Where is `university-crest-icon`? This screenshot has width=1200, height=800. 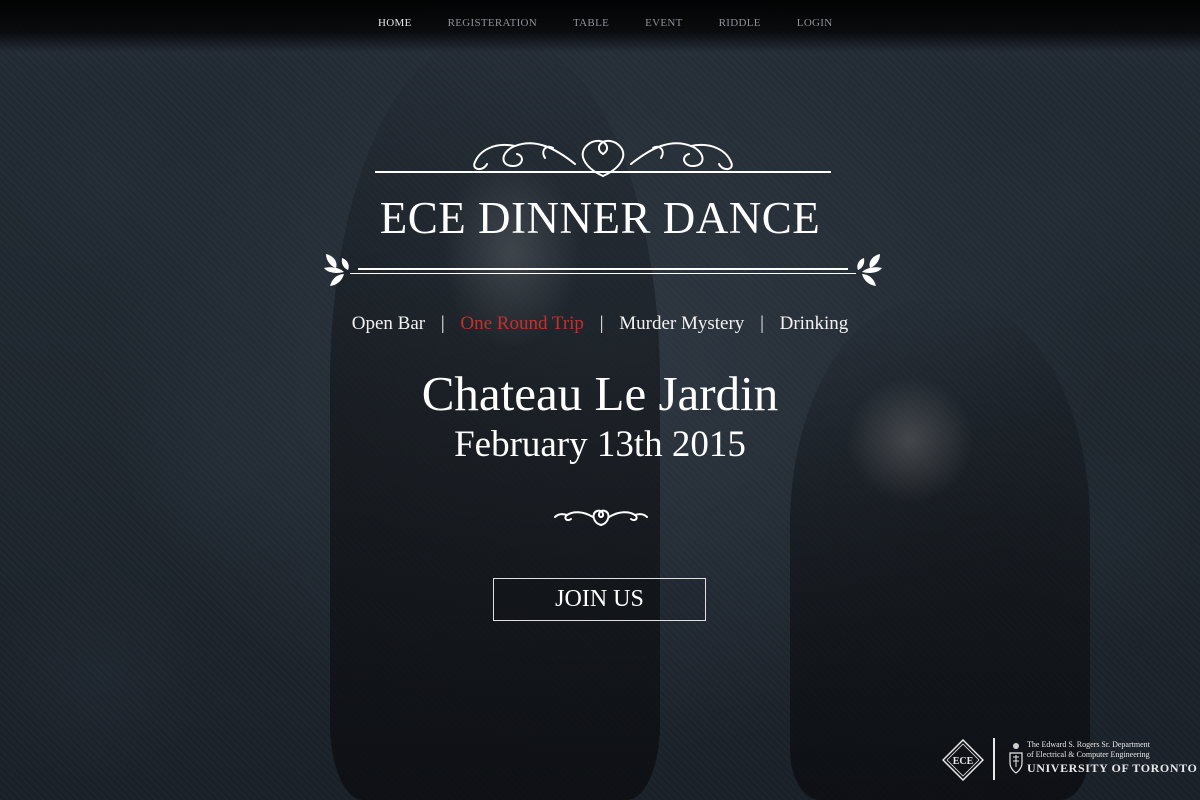 university-crest-icon is located at coordinates (1016, 758).